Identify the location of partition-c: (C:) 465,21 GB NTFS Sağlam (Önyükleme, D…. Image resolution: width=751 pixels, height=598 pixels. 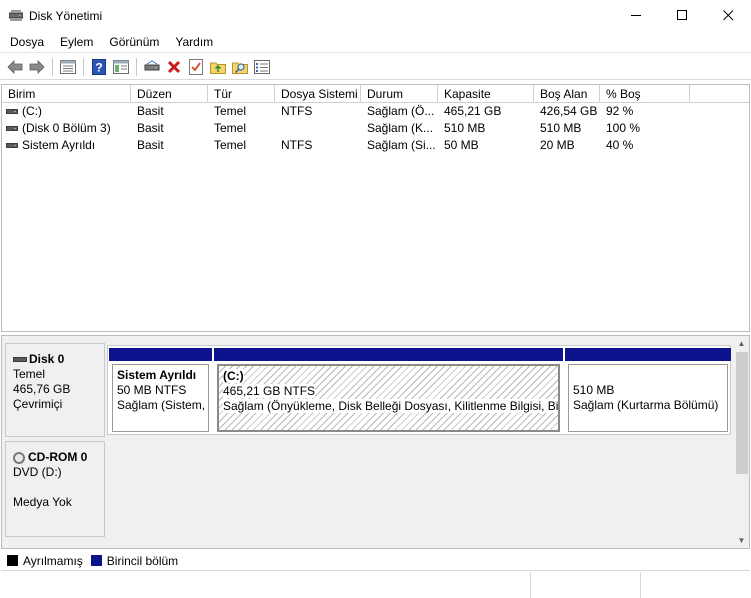
(388, 390).